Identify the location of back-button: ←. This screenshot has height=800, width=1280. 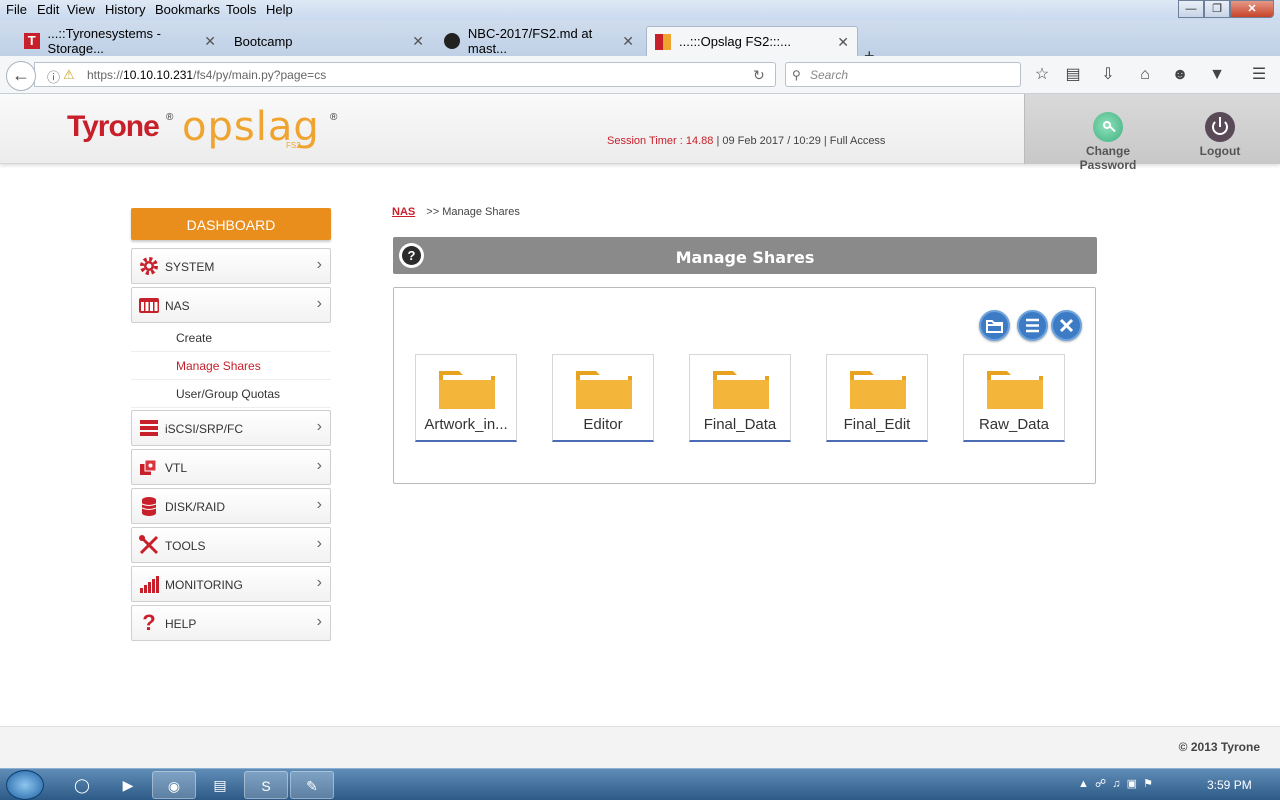
(21, 76).